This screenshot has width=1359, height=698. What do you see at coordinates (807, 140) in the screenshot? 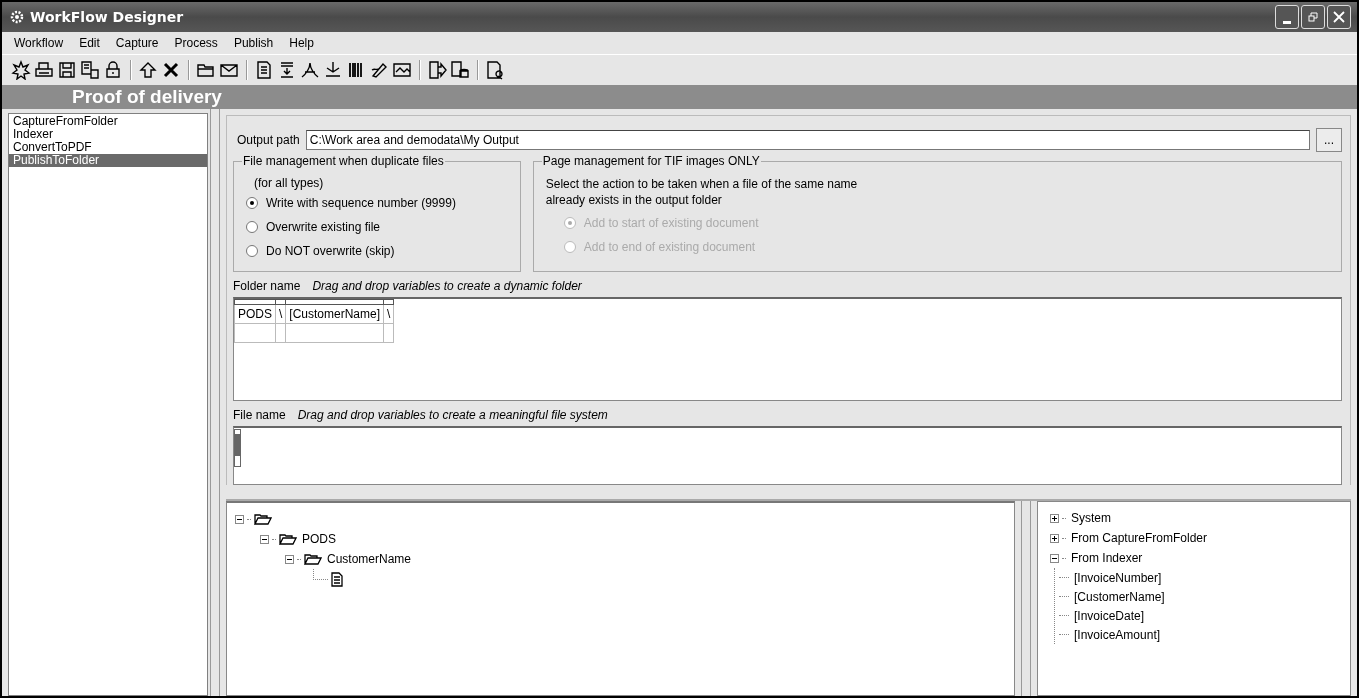
I see `output-path-field: C:\Work area and demodata\My Output` at bounding box center [807, 140].